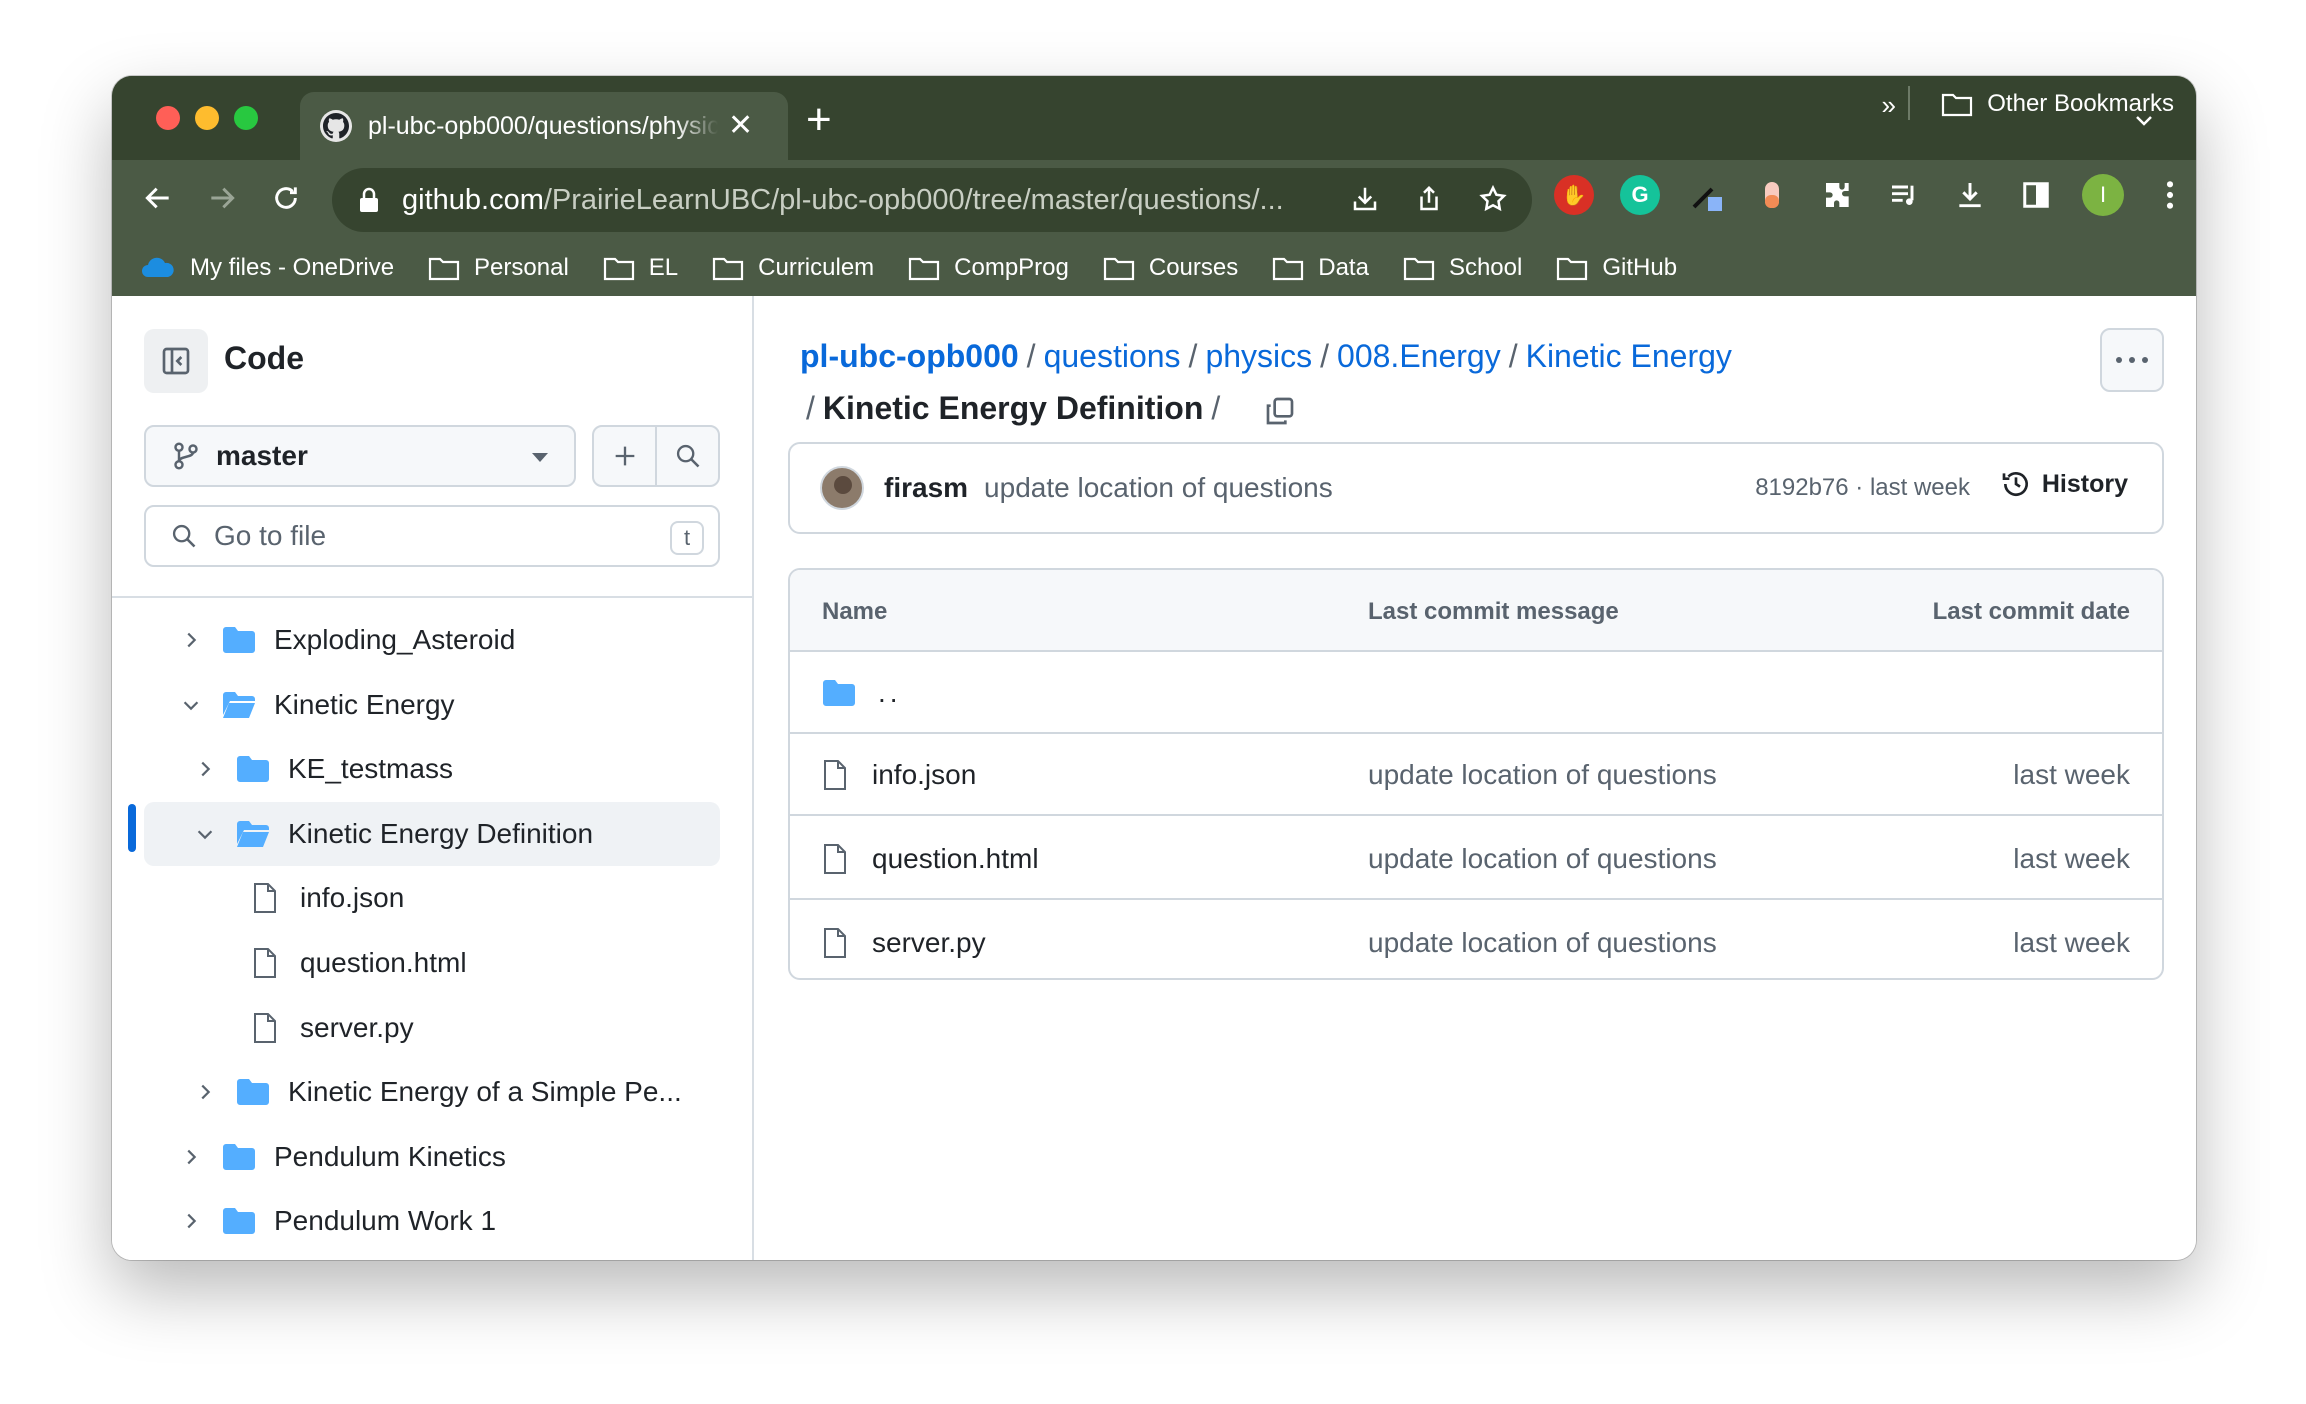  What do you see at coordinates (842, 488) in the screenshot?
I see `author-avatar` at bounding box center [842, 488].